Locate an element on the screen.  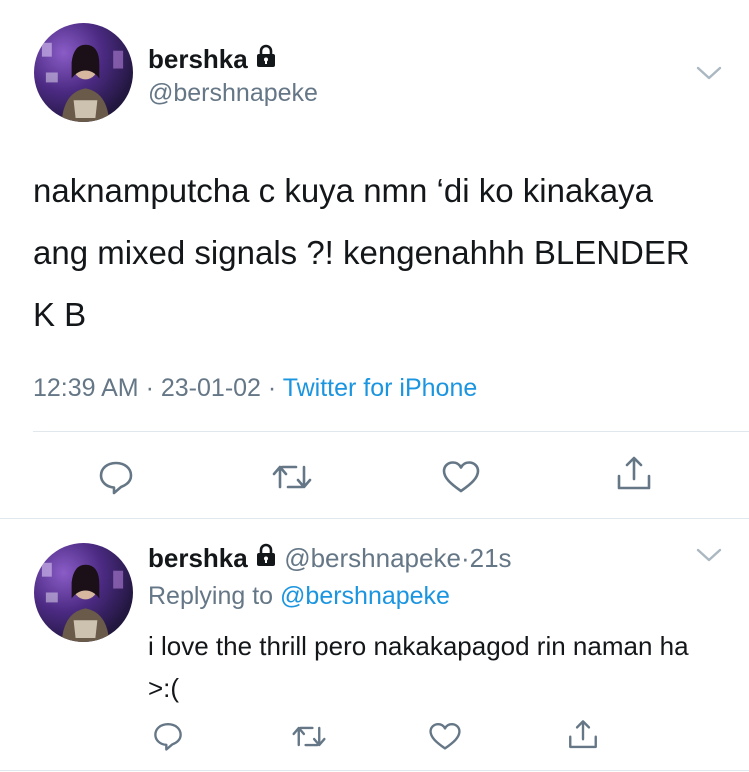
replying-to-handle: @bershnapeke is located at coordinates (365, 596).